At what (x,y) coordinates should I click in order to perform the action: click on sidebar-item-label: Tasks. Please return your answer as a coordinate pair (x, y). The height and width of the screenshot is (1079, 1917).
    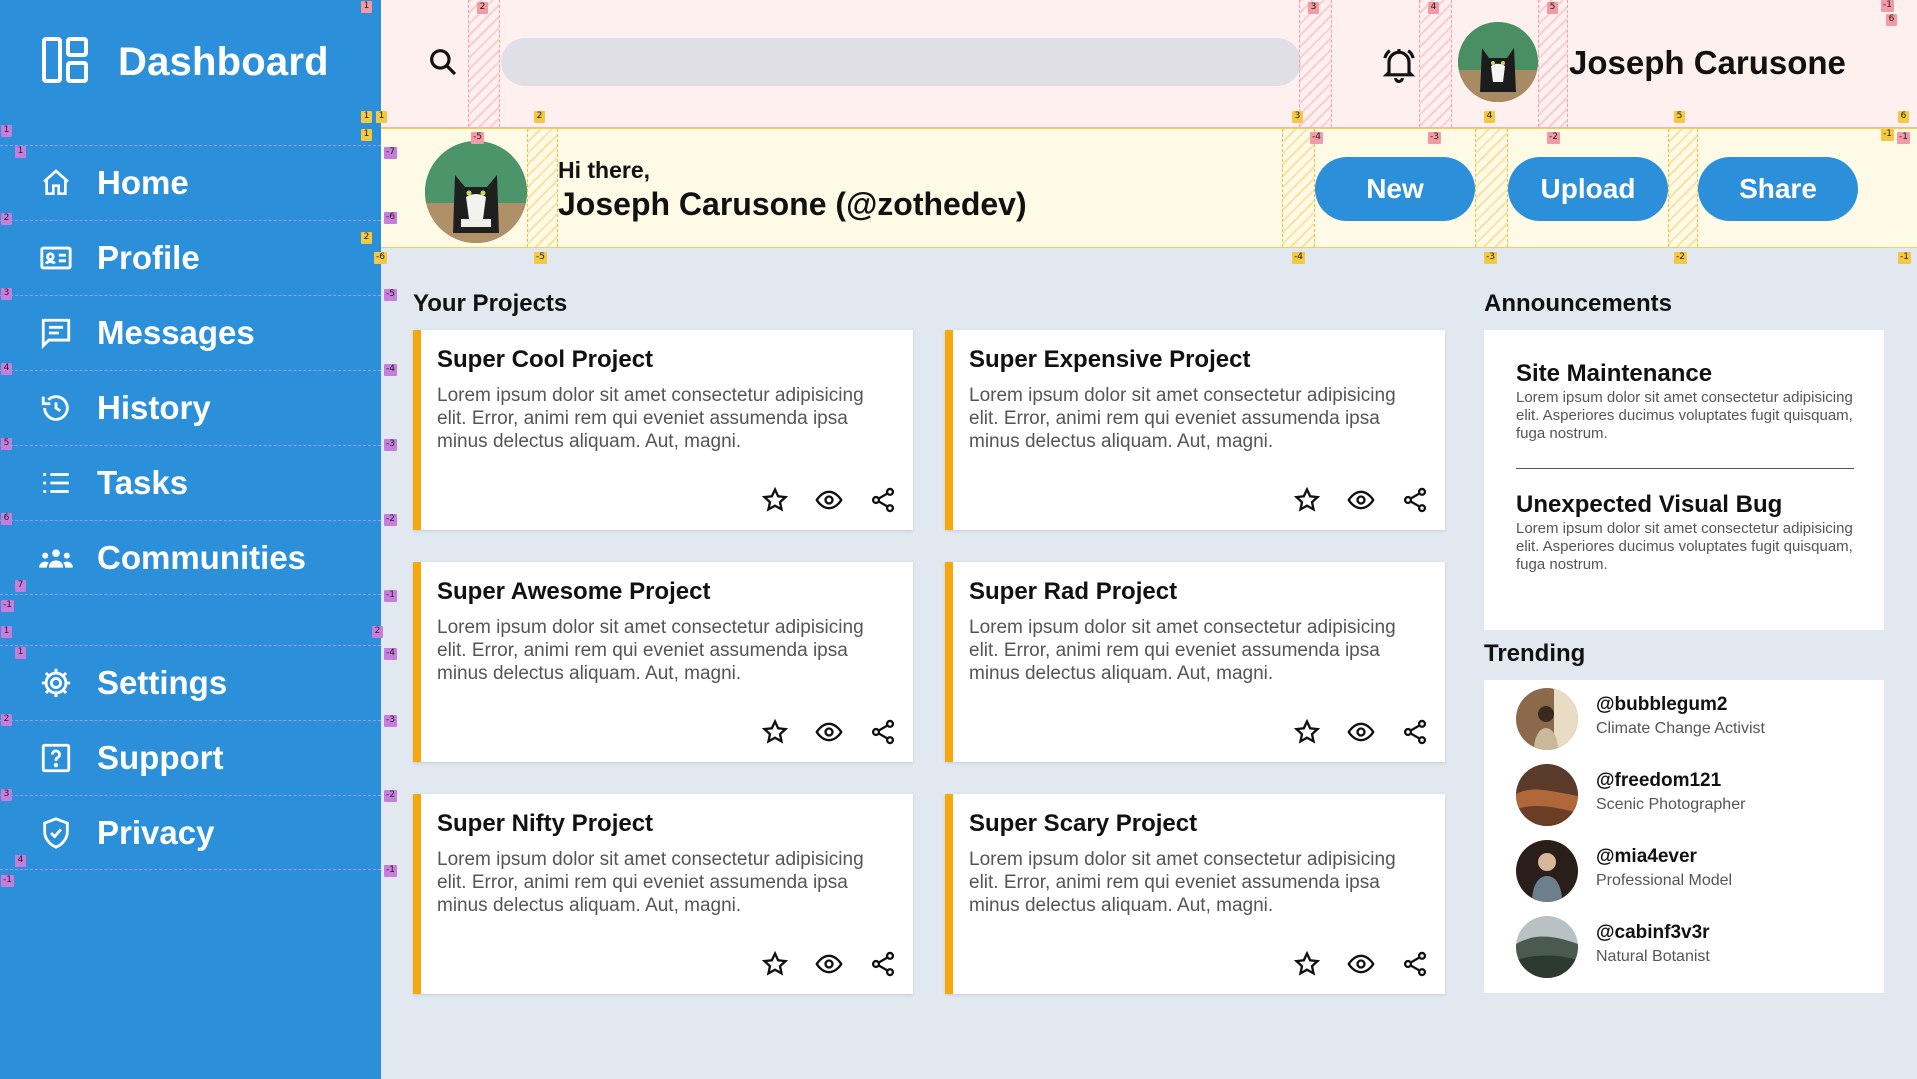
    Looking at the image, I should click on (143, 482).